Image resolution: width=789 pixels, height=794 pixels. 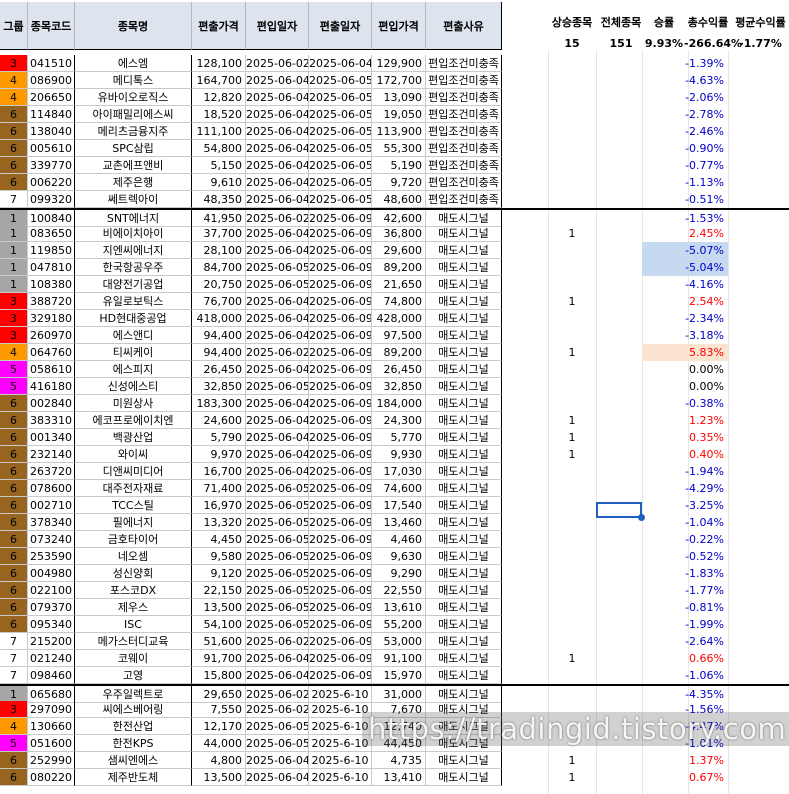 What do you see at coordinates (51, 556) in the screenshot?
I see `code-cell: 253590` at bounding box center [51, 556].